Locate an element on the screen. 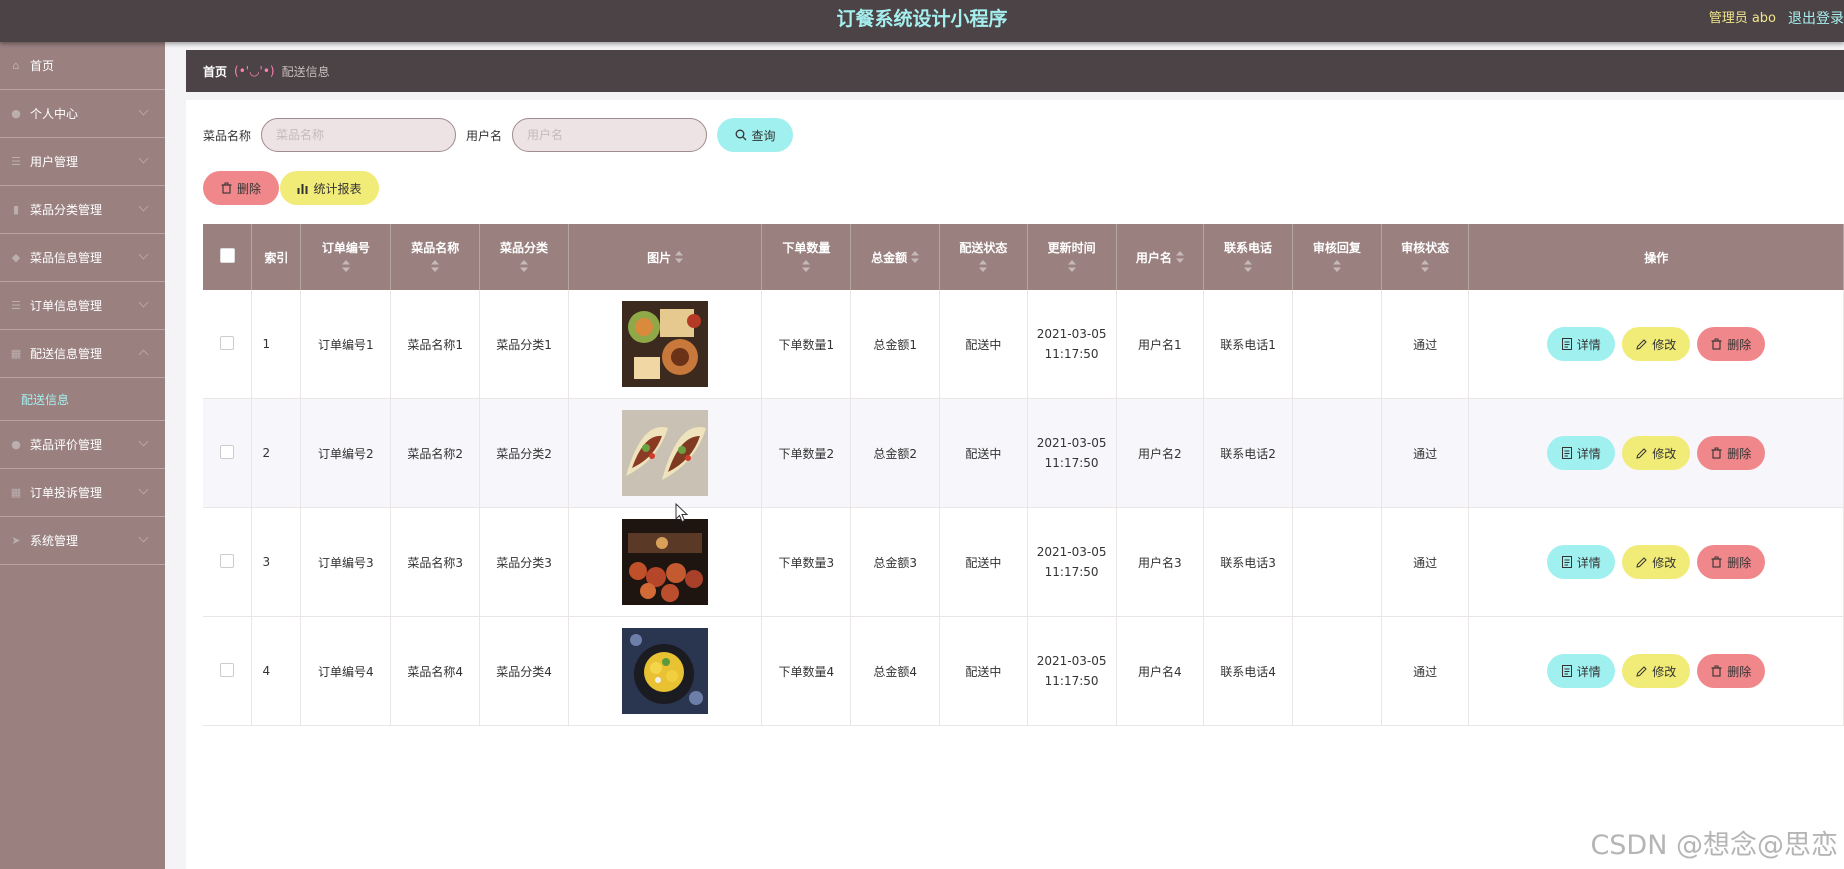 Image resolution: width=1844 pixels, height=869 pixels. query-button-label: 查询 is located at coordinates (763, 135).